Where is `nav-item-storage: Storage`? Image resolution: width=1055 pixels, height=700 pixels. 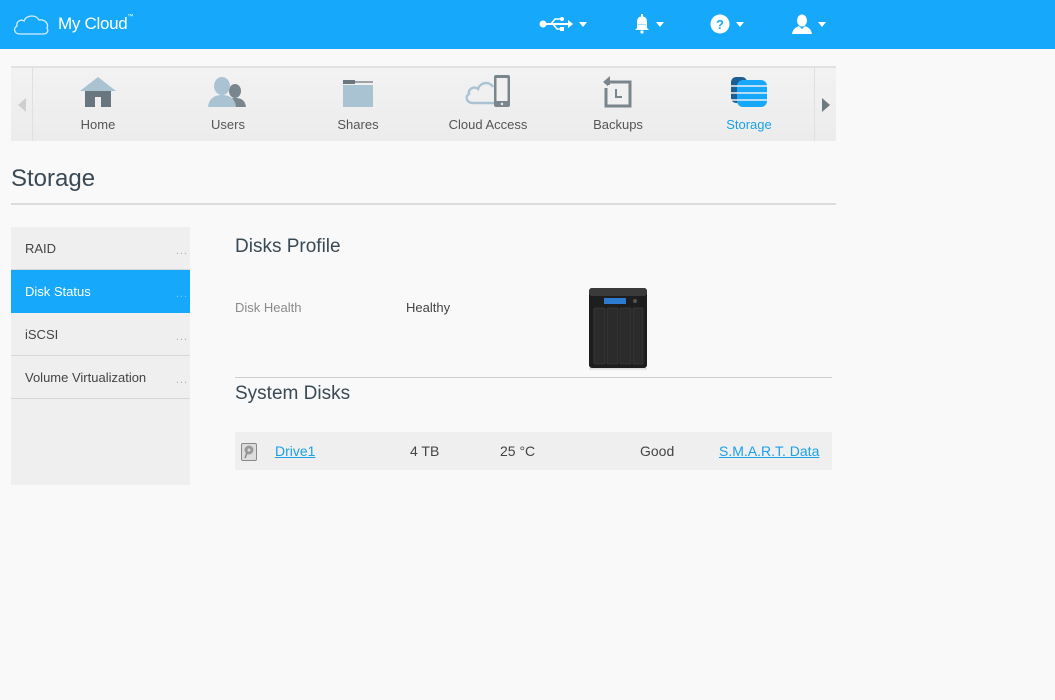
nav-item-storage: Storage is located at coordinates (749, 104).